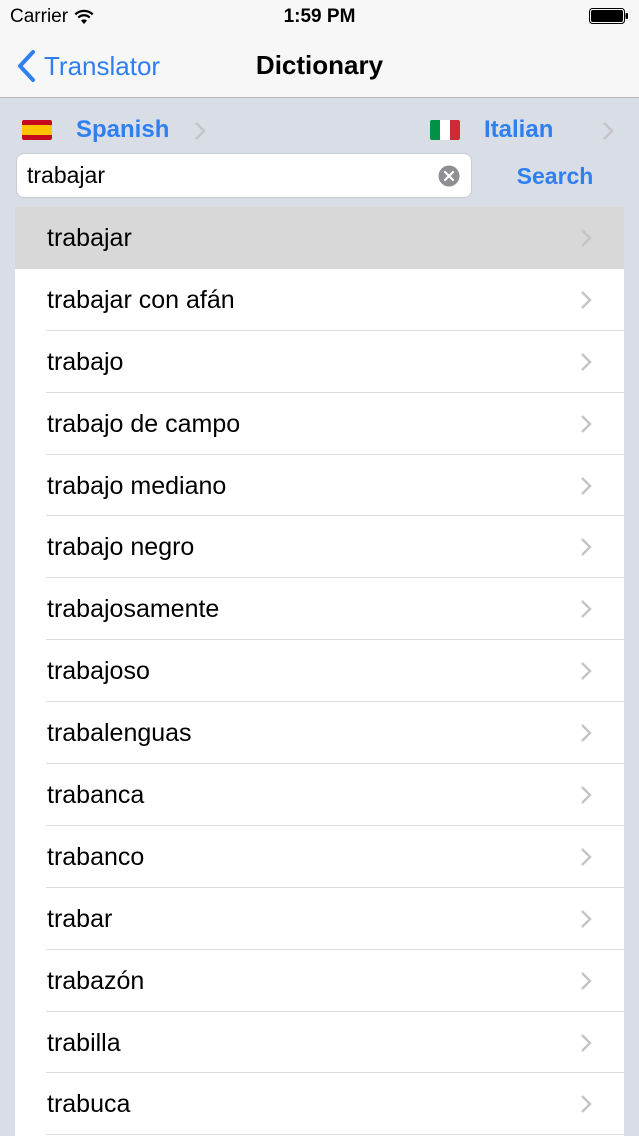 This screenshot has height=1136, width=639. I want to click on list-item: trabajar con afán, so click(319, 299).